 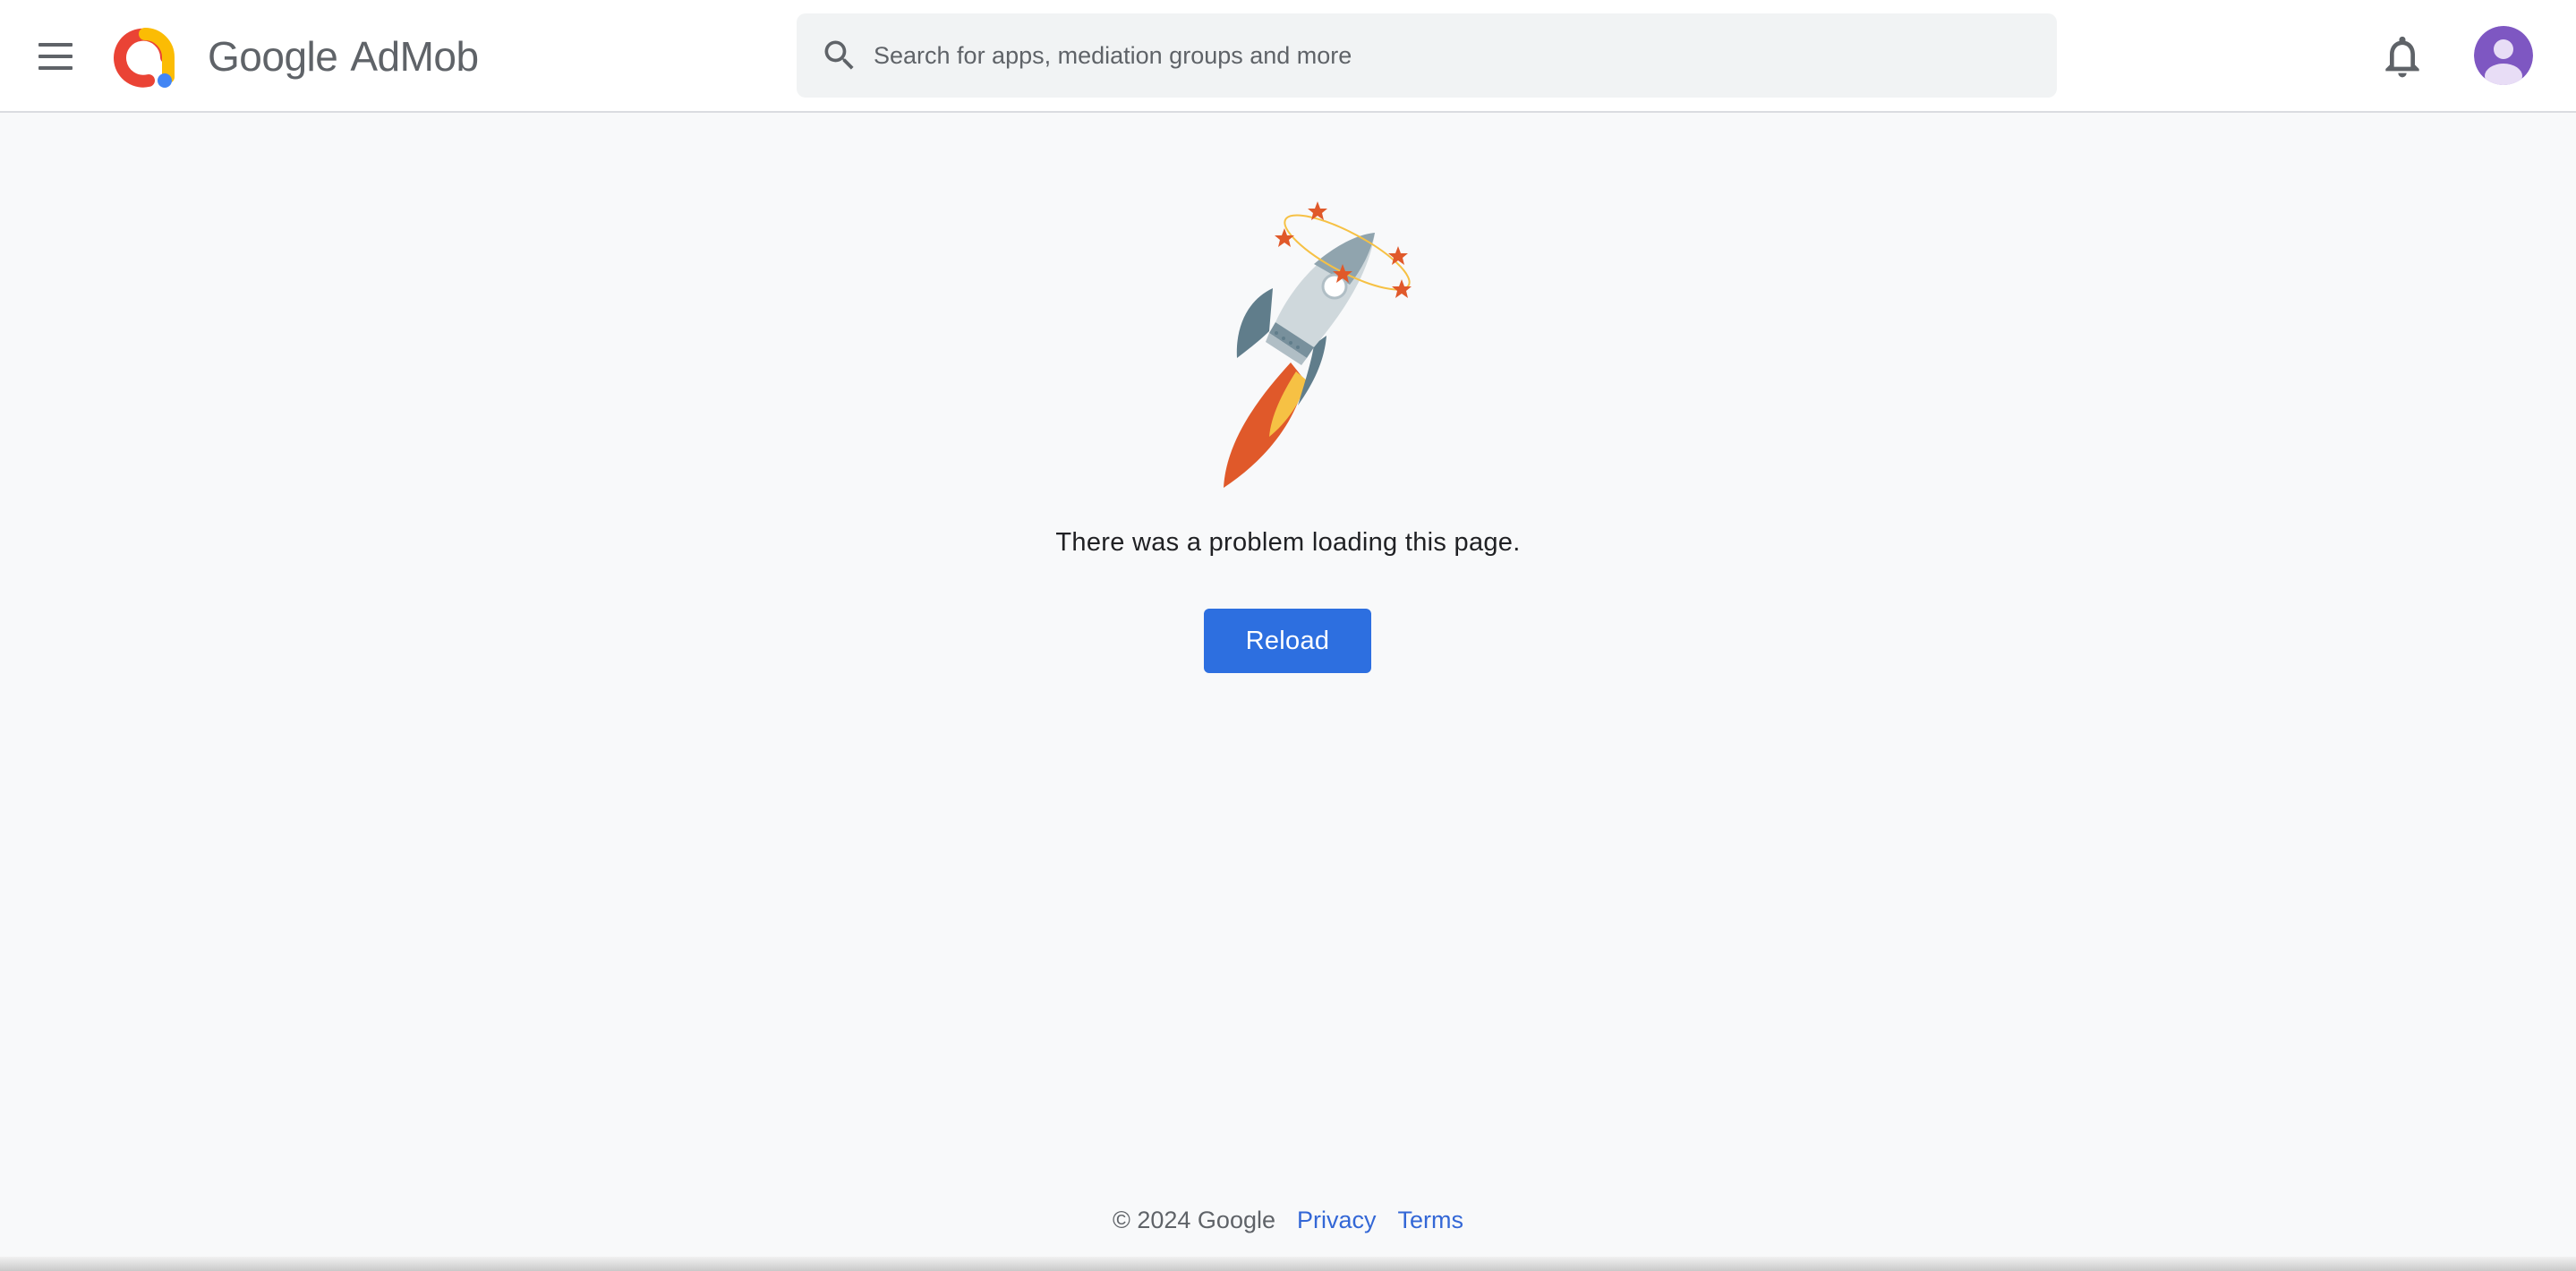 I want to click on bell-icon, so click(x=2402, y=56).